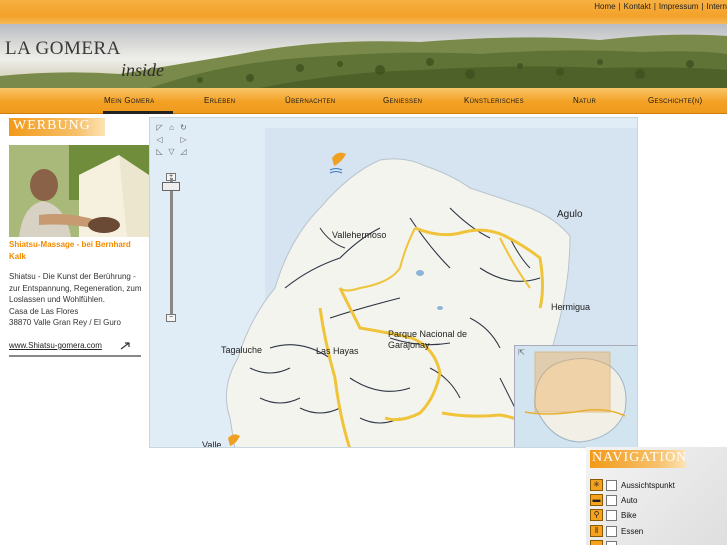 The image size is (727, 545). Describe the element at coordinates (402, 100) in the screenshot. I see `nav-item-geniessen: Geniessen` at that location.